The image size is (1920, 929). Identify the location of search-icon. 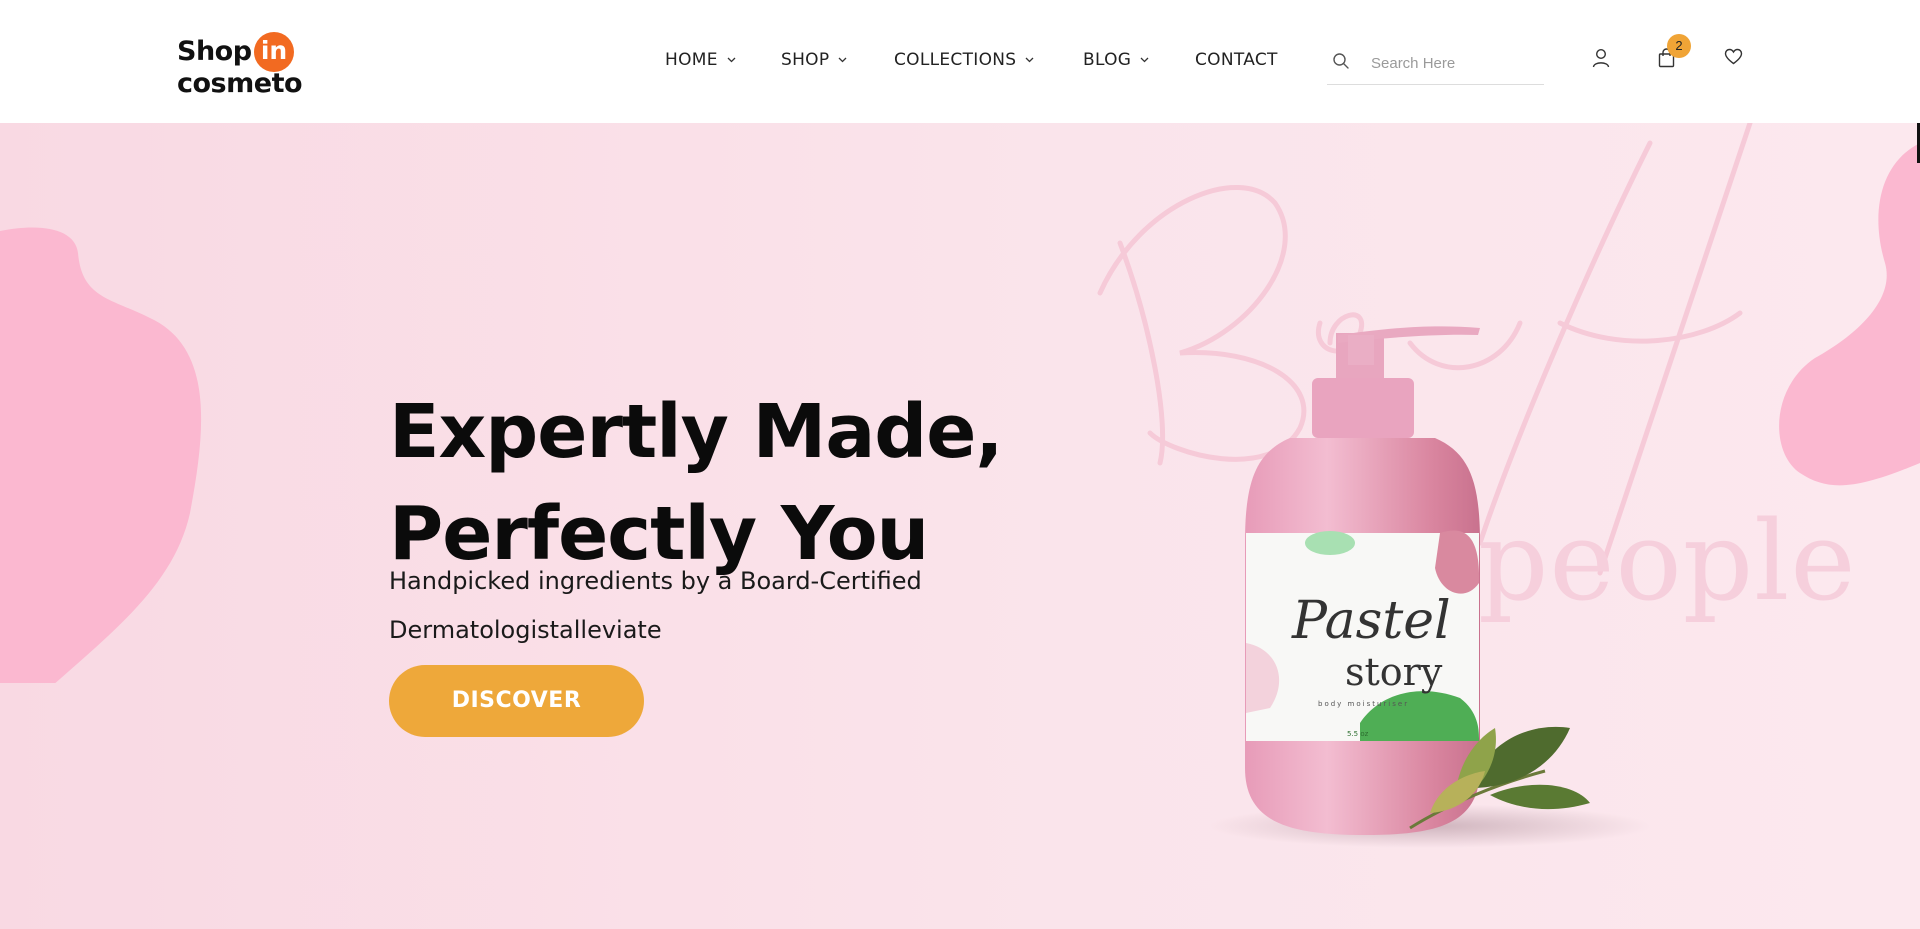
(1341, 63).